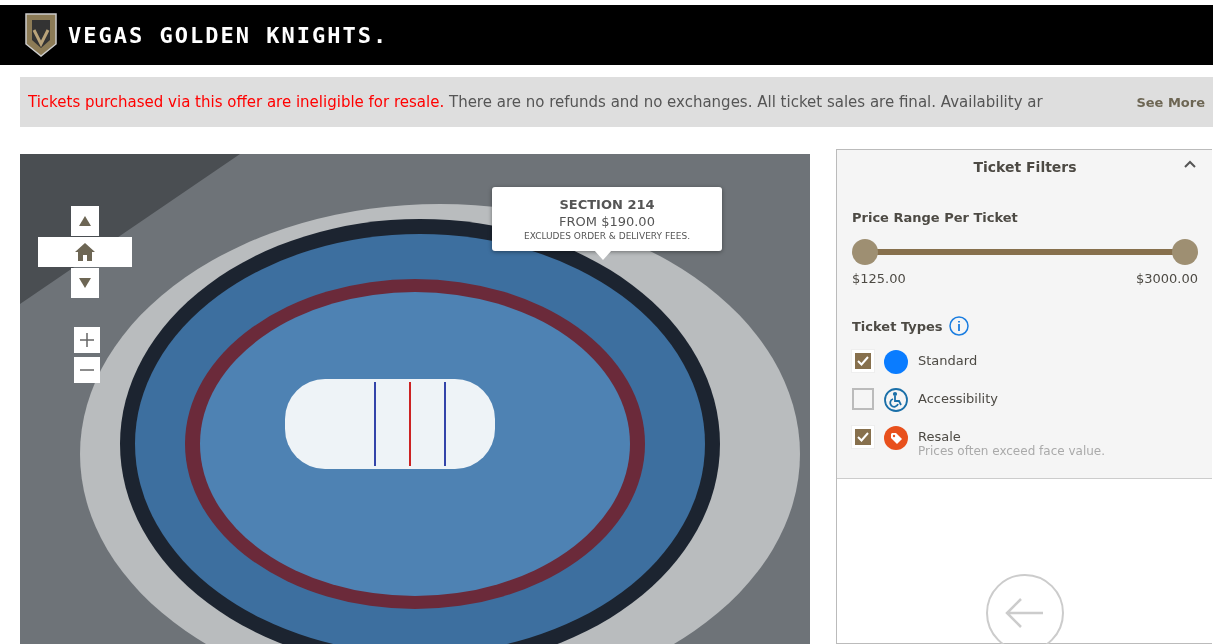 This screenshot has width=1213, height=644. I want to click on home-icon, so click(85, 252).